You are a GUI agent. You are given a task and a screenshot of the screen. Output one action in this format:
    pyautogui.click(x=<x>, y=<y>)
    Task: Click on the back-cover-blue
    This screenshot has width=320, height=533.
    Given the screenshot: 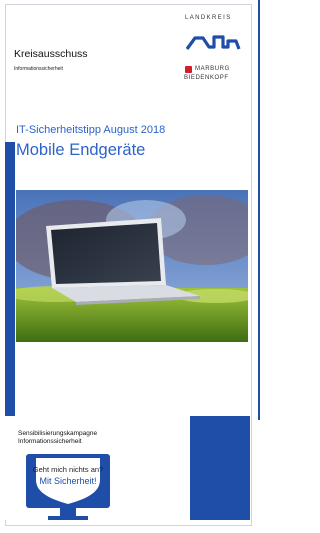 What is the action you would take?
    pyautogui.click(x=220, y=468)
    